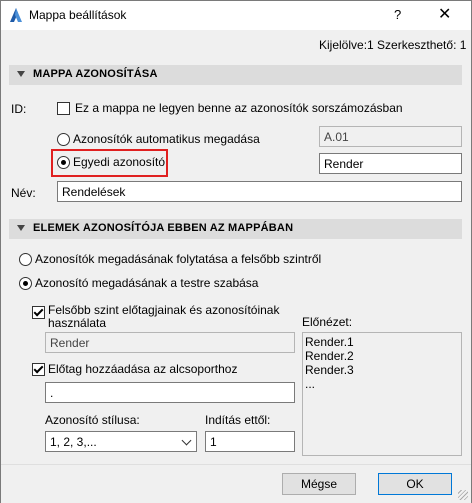 The width and height of the screenshot is (472, 503). I want to click on section-header-element-ids: ELEMEK AZONOSÍTÓJA EBBEN AZ MAPPÁBAN, so click(235, 229).